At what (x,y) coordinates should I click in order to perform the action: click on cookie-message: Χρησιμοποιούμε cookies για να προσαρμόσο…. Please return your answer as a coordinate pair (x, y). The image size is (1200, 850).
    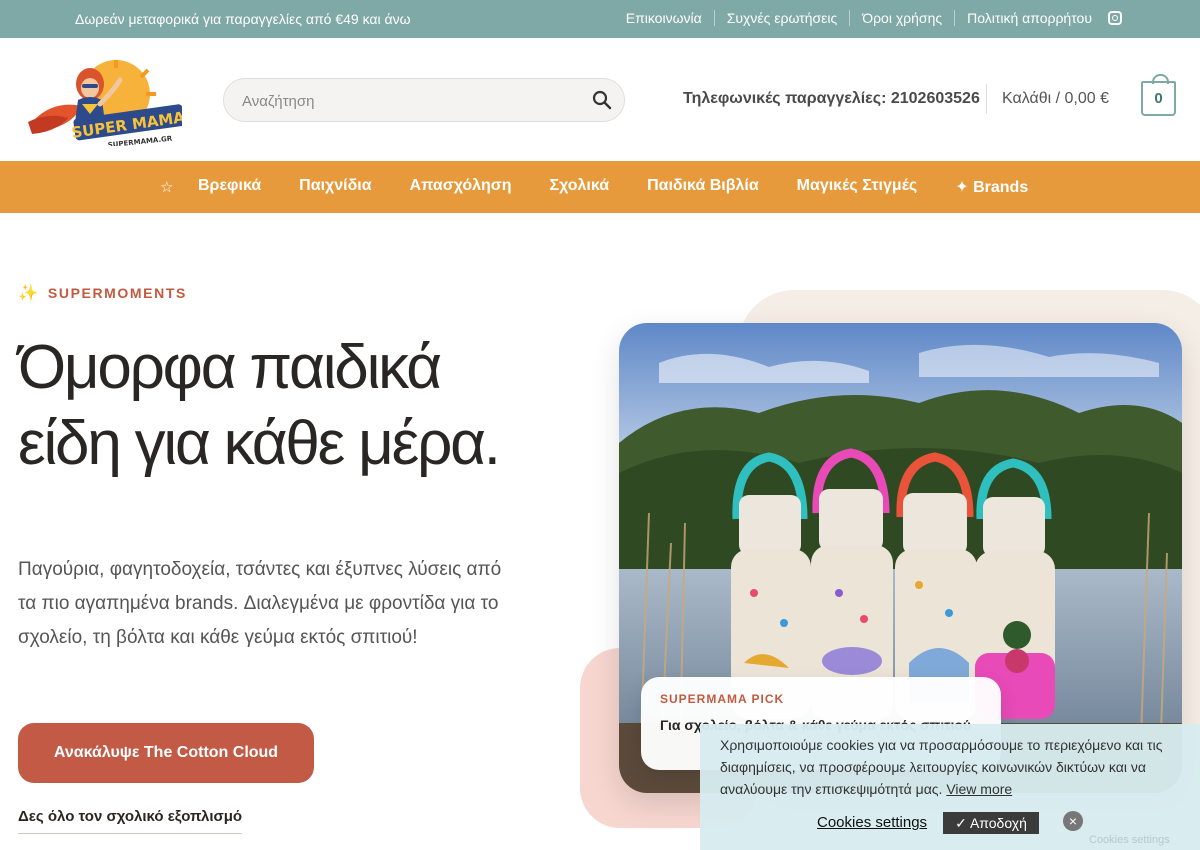
    Looking at the image, I should click on (955, 767).